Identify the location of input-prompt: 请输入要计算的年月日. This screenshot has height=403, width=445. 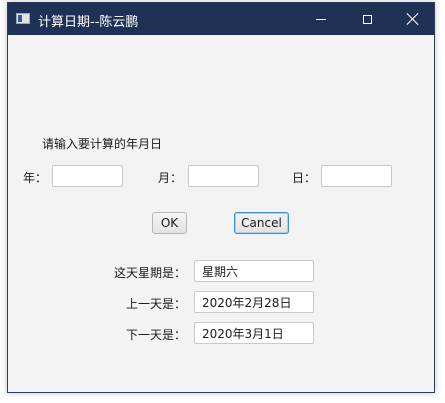
(102, 144).